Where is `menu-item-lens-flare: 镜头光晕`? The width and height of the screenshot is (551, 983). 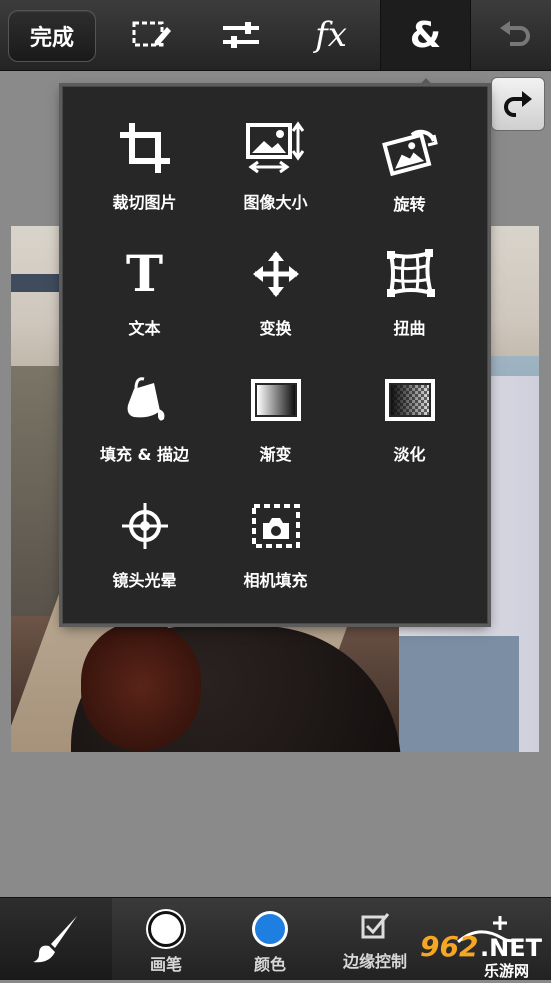 menu-item-lens-flare: 镜头光晕 is located at coordinates (144, 528).